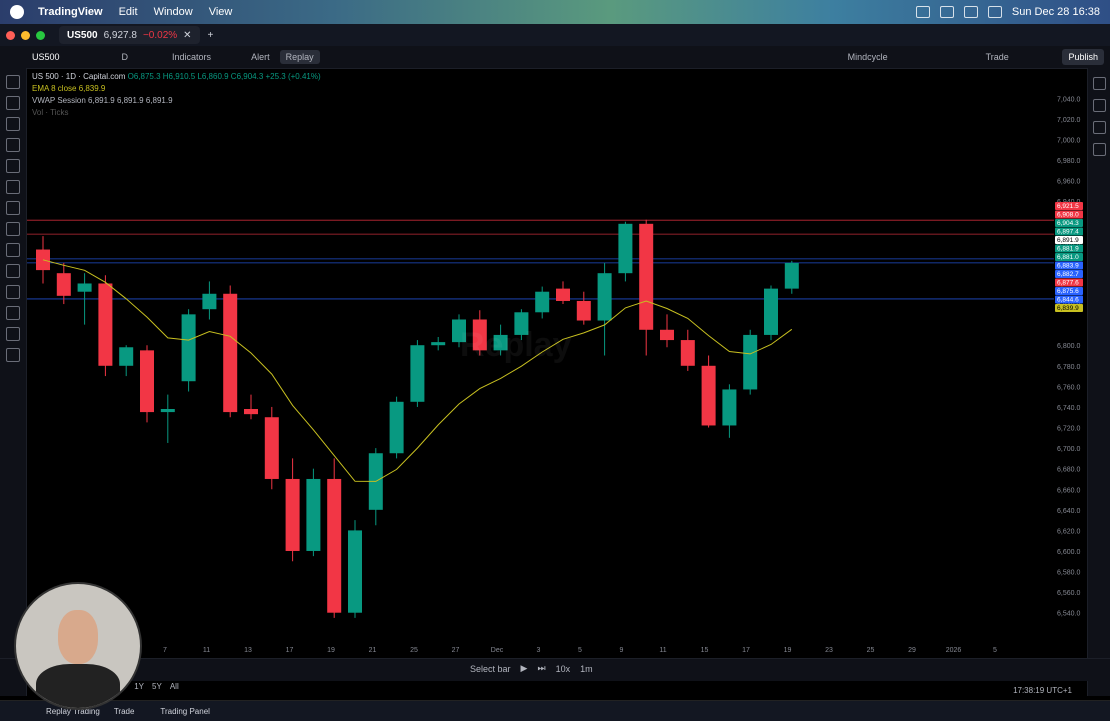  I want to click on y-tick-label: 6,600.0, so click(1068, 552).